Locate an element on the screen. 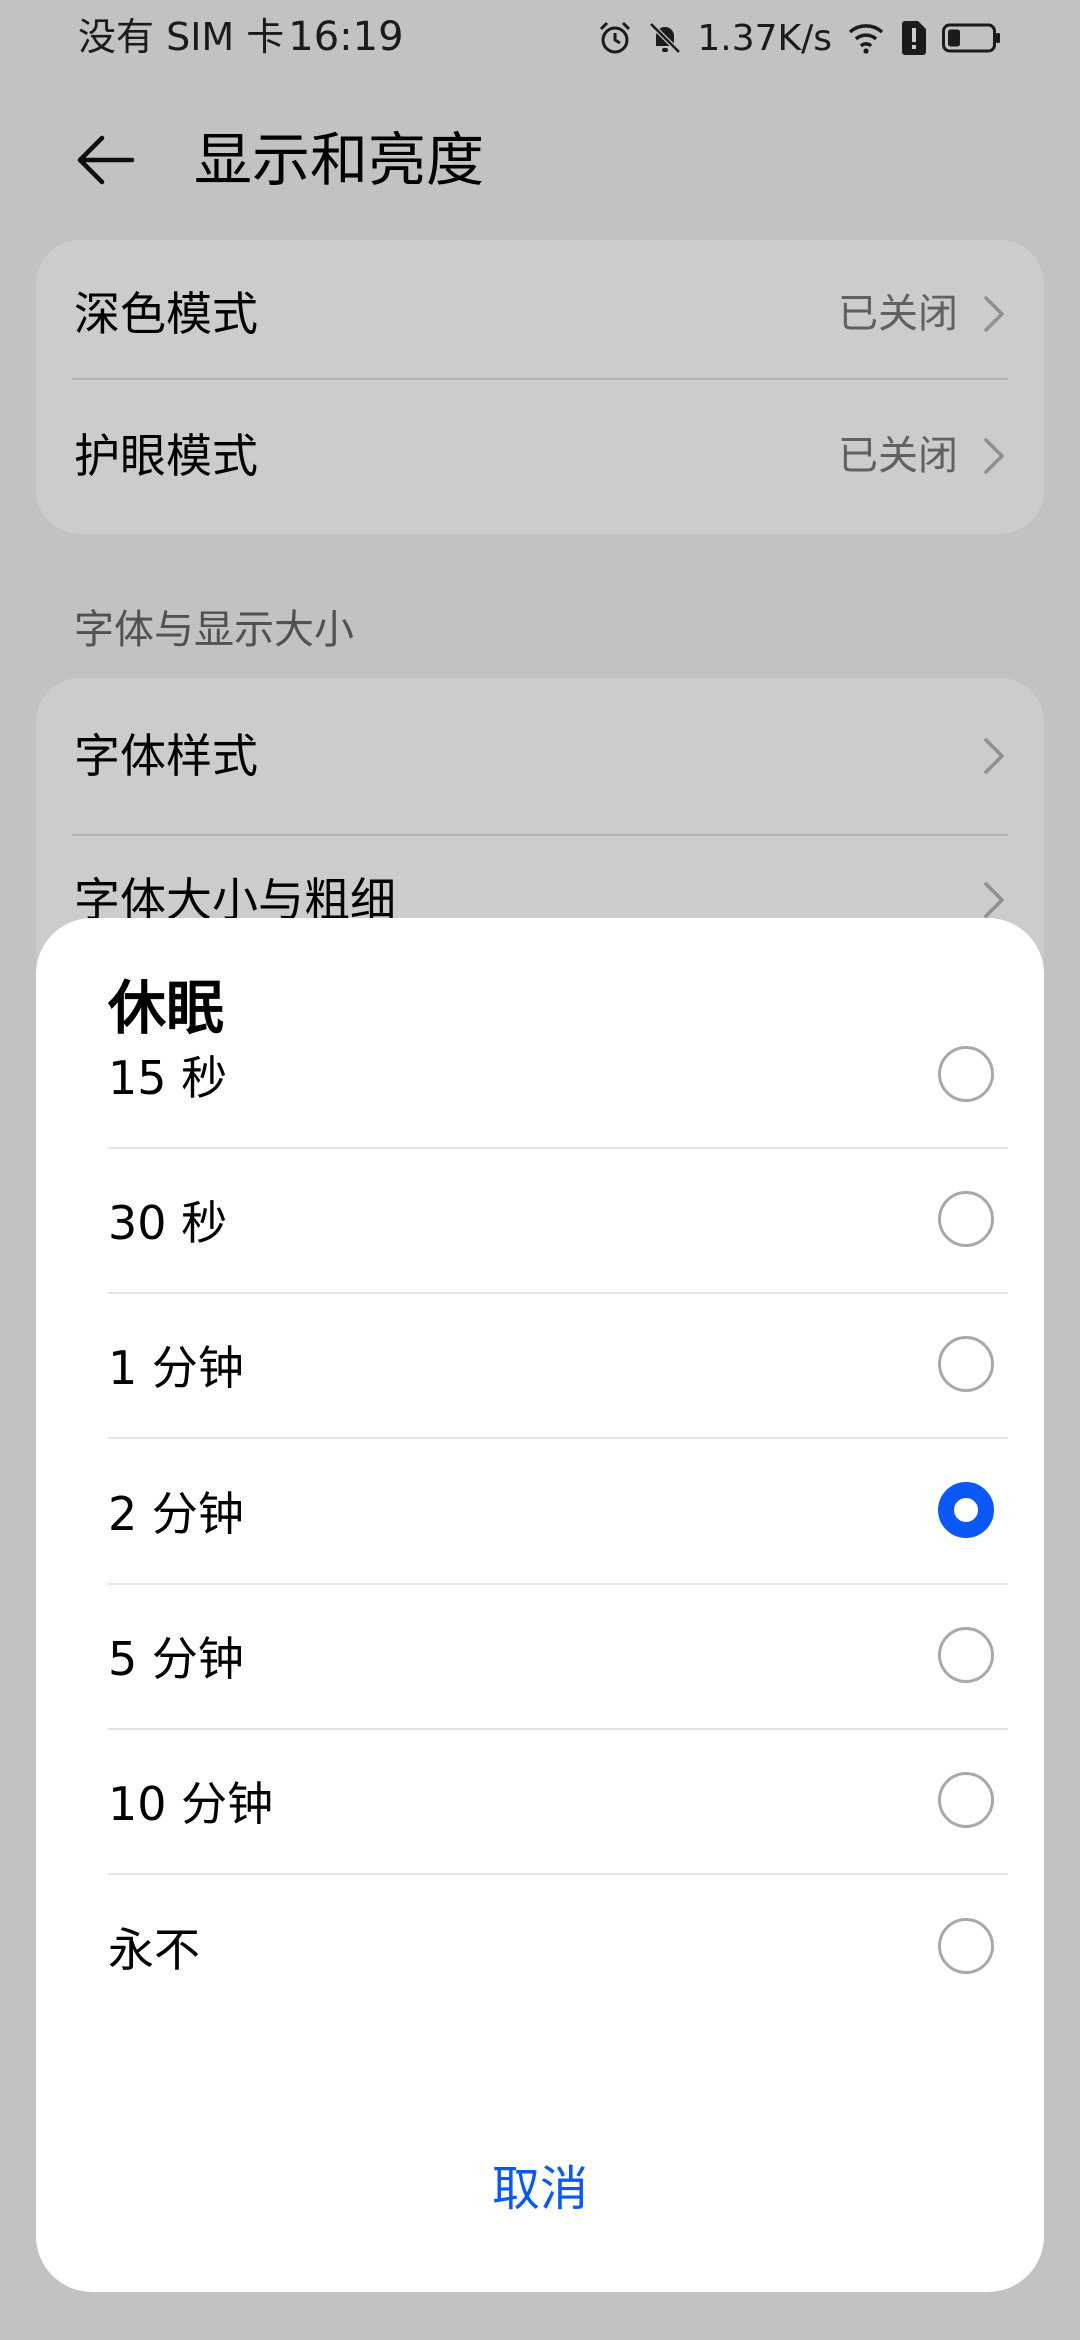  sleep-option-30s: 30 秒 is located at coordinates (558, 1221).